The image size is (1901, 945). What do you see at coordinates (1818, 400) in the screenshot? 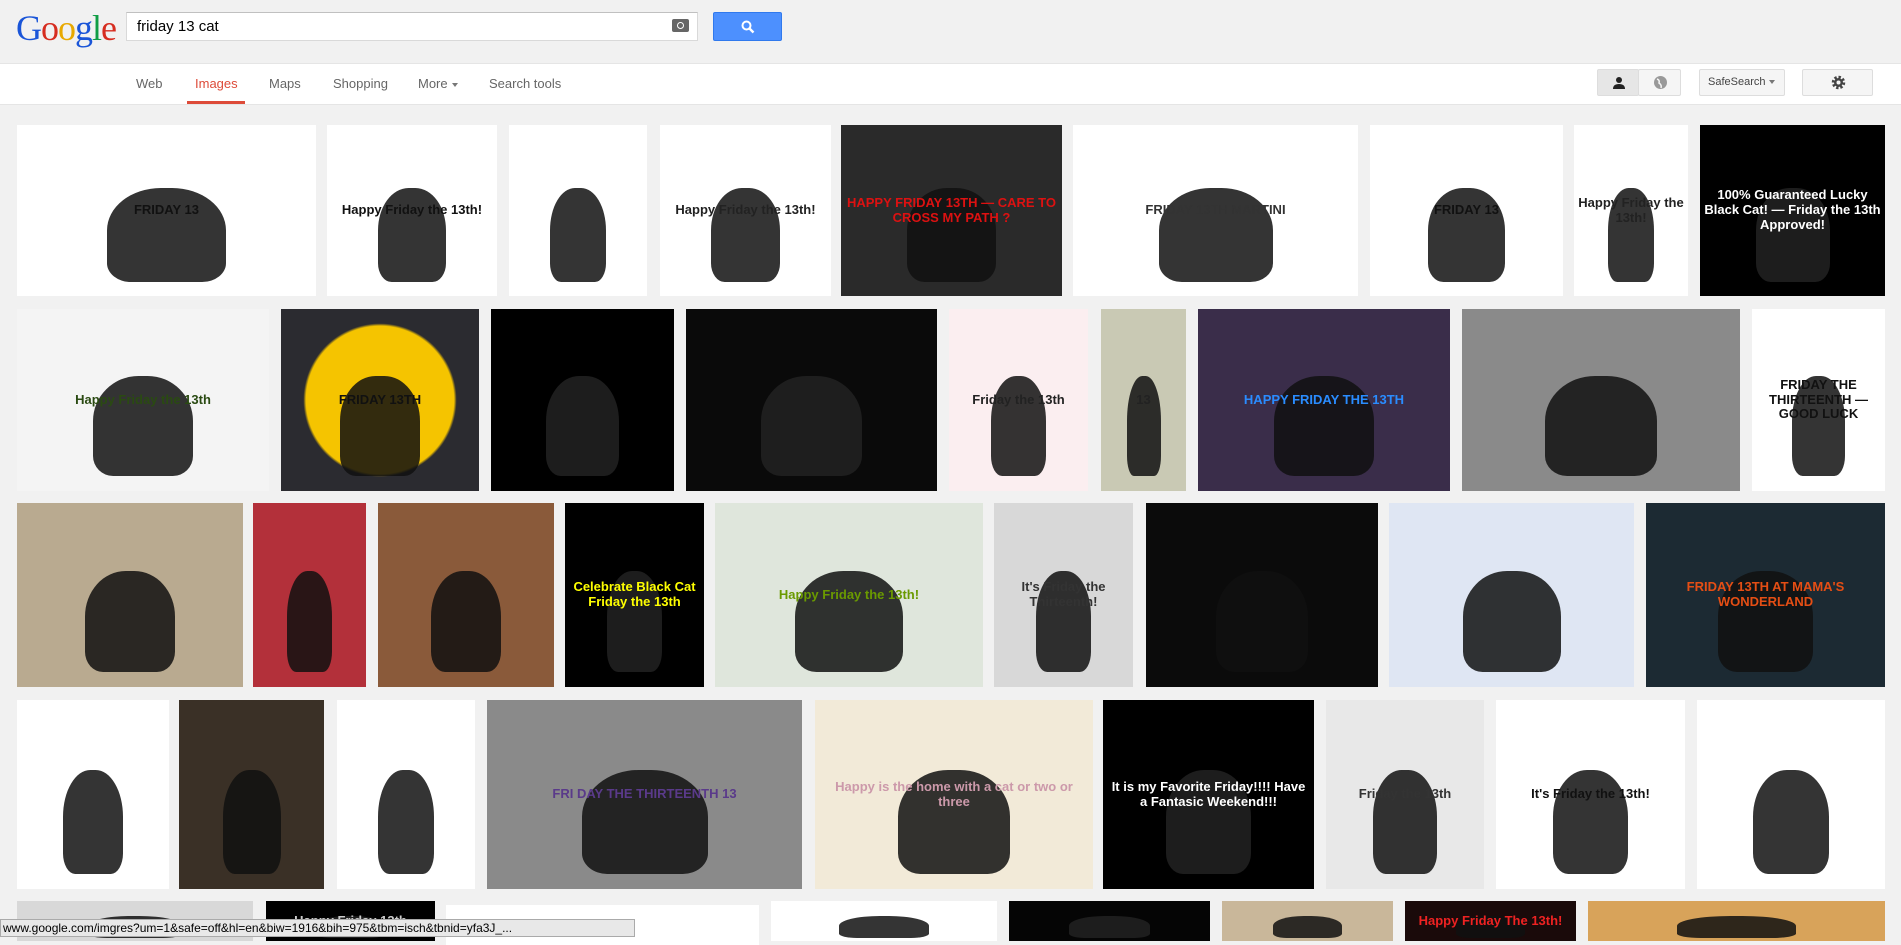
I see `image-result: FRIDAY THE THIRTEENTH — GOOD LUCK` at bounding box center [1818, 400].